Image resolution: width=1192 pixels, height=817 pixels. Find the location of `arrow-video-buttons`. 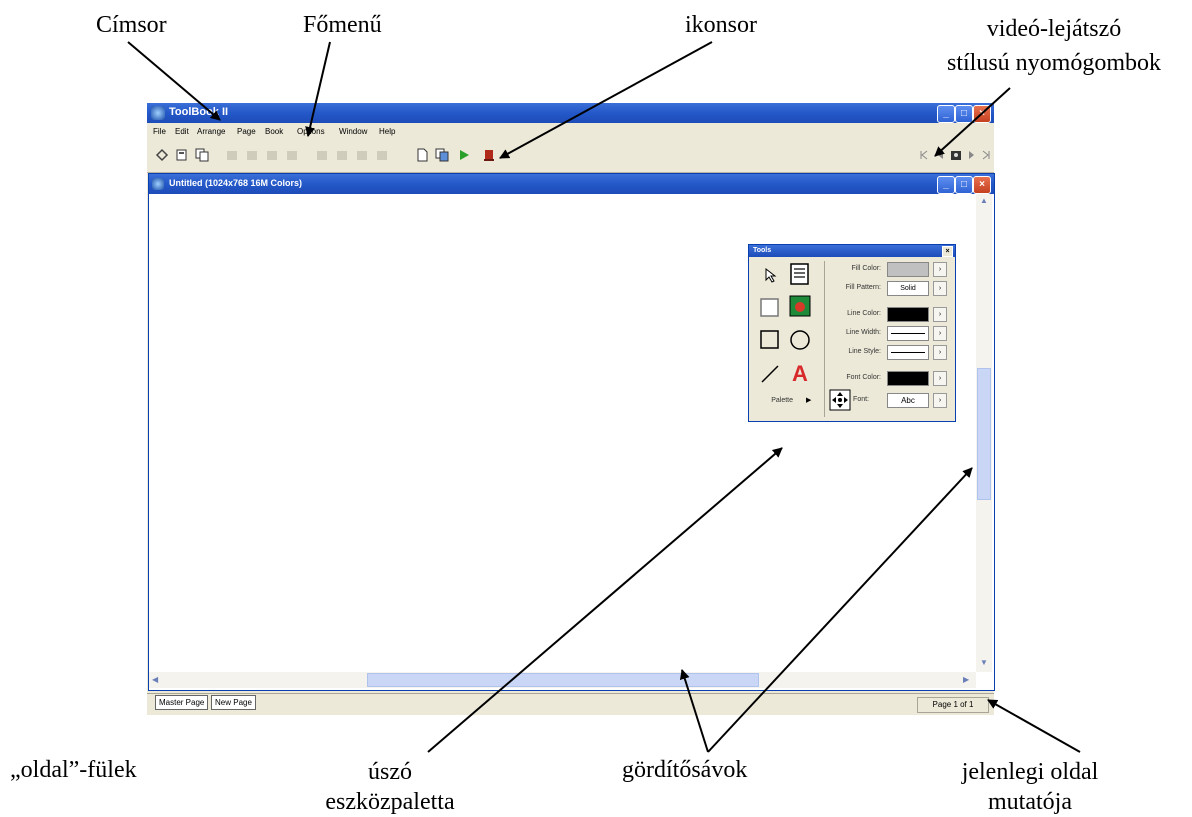

arrow-video-buttons is located at coordinates (972, 122).